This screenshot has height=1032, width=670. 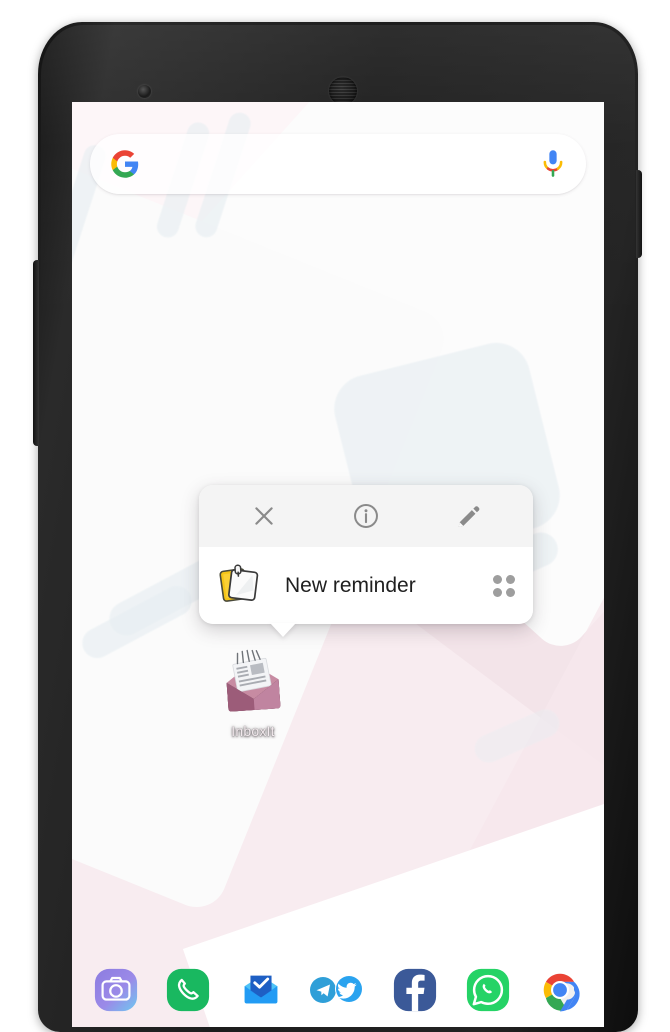 I want to click on dock-item-inbox, so click(x=261, y=990).